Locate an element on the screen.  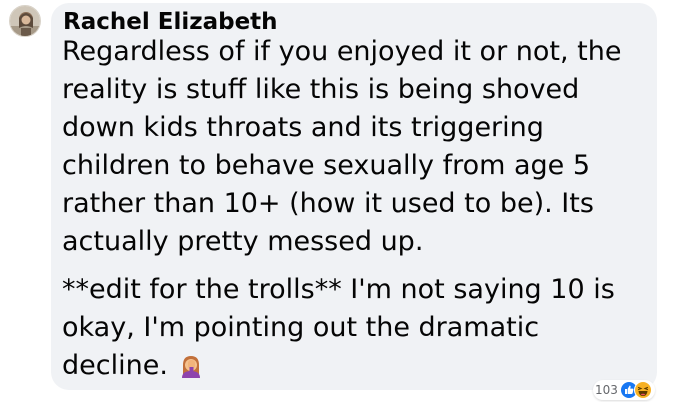
avatar-photo-icon is located at coordinates (25, 21).